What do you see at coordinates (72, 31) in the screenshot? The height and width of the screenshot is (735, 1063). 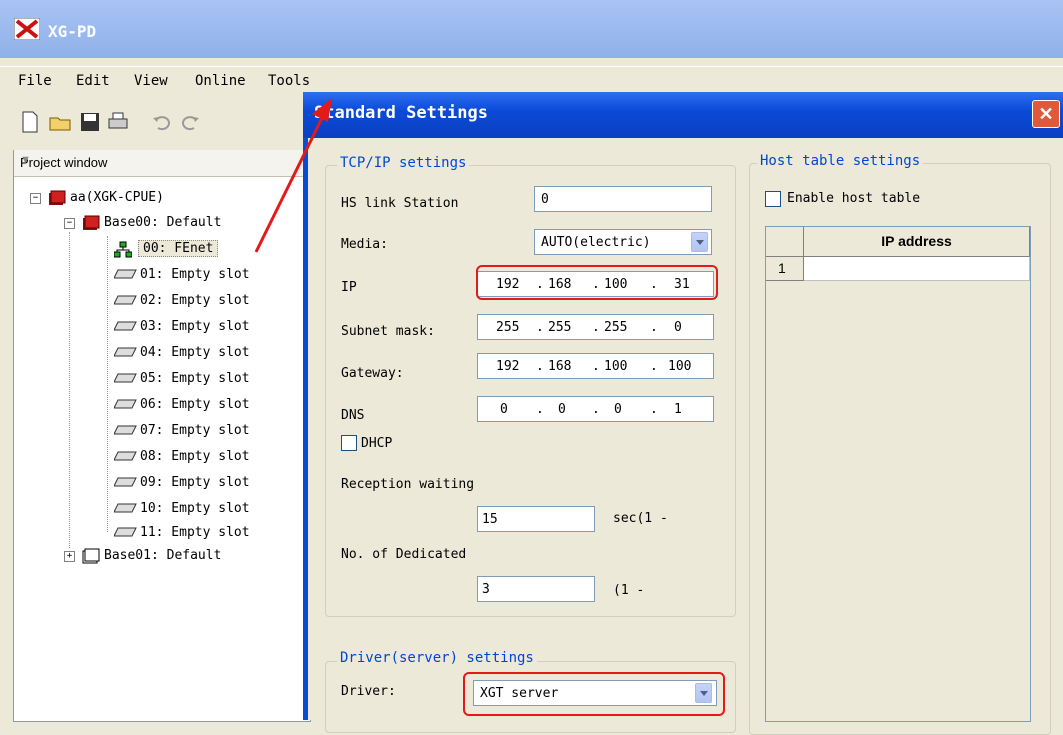 I see `app-title: XG-PD` at bounding box center [72, 31].